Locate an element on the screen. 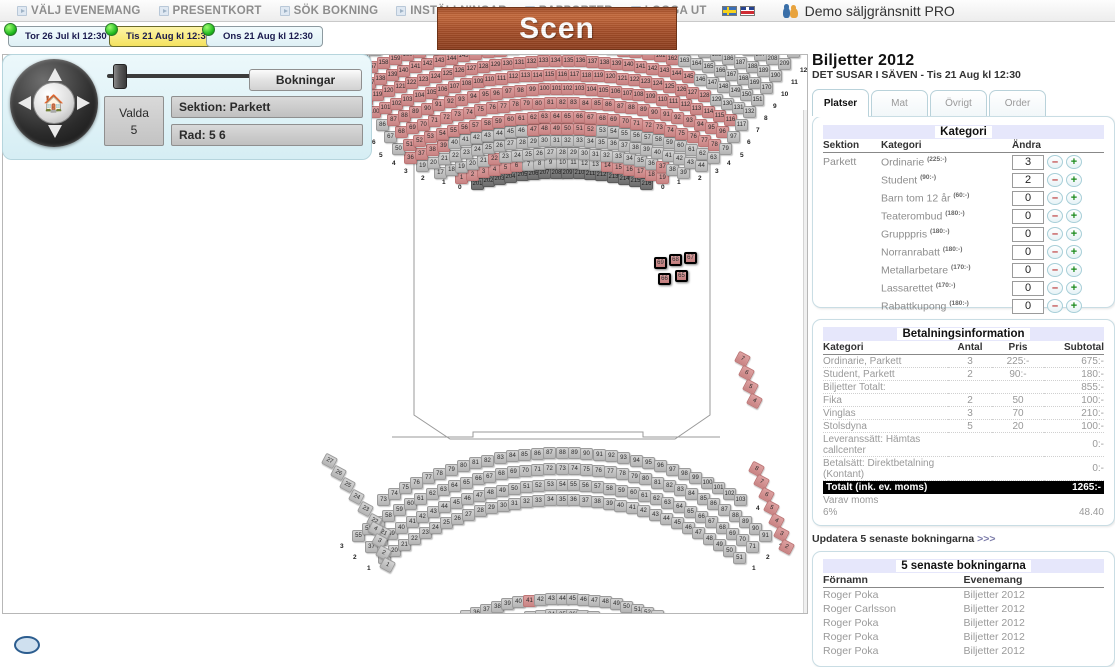  map-navigation-pad: 🏠 is located at coordinates (54, 103).